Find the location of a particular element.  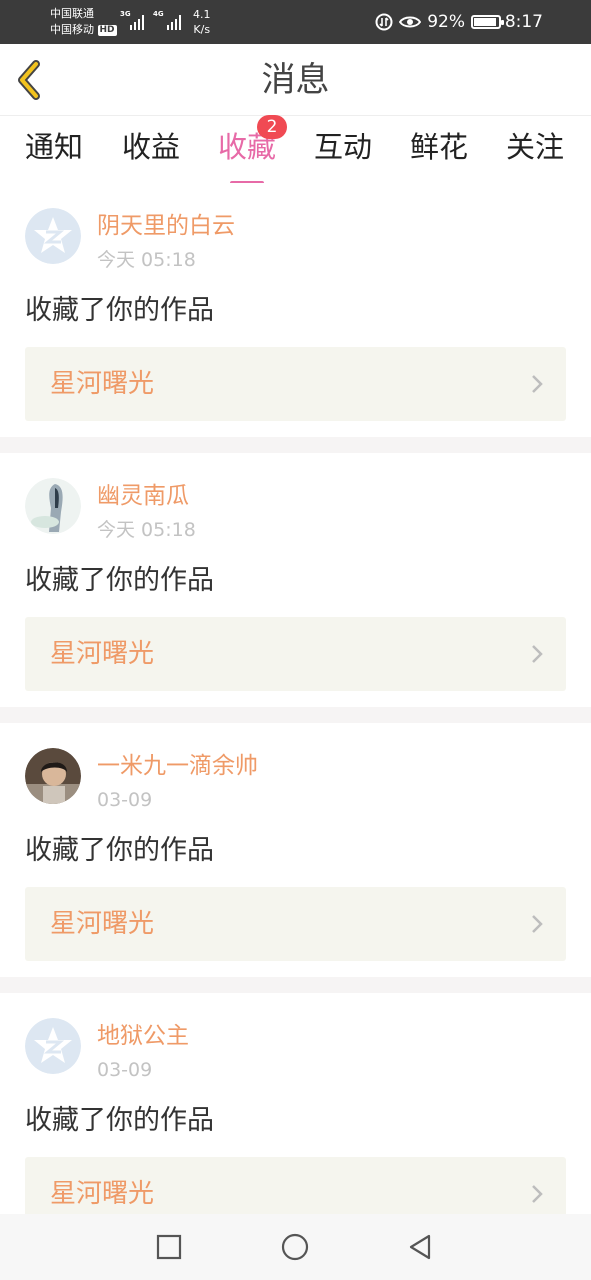

battery-icon is located at coordinates (487, 22).